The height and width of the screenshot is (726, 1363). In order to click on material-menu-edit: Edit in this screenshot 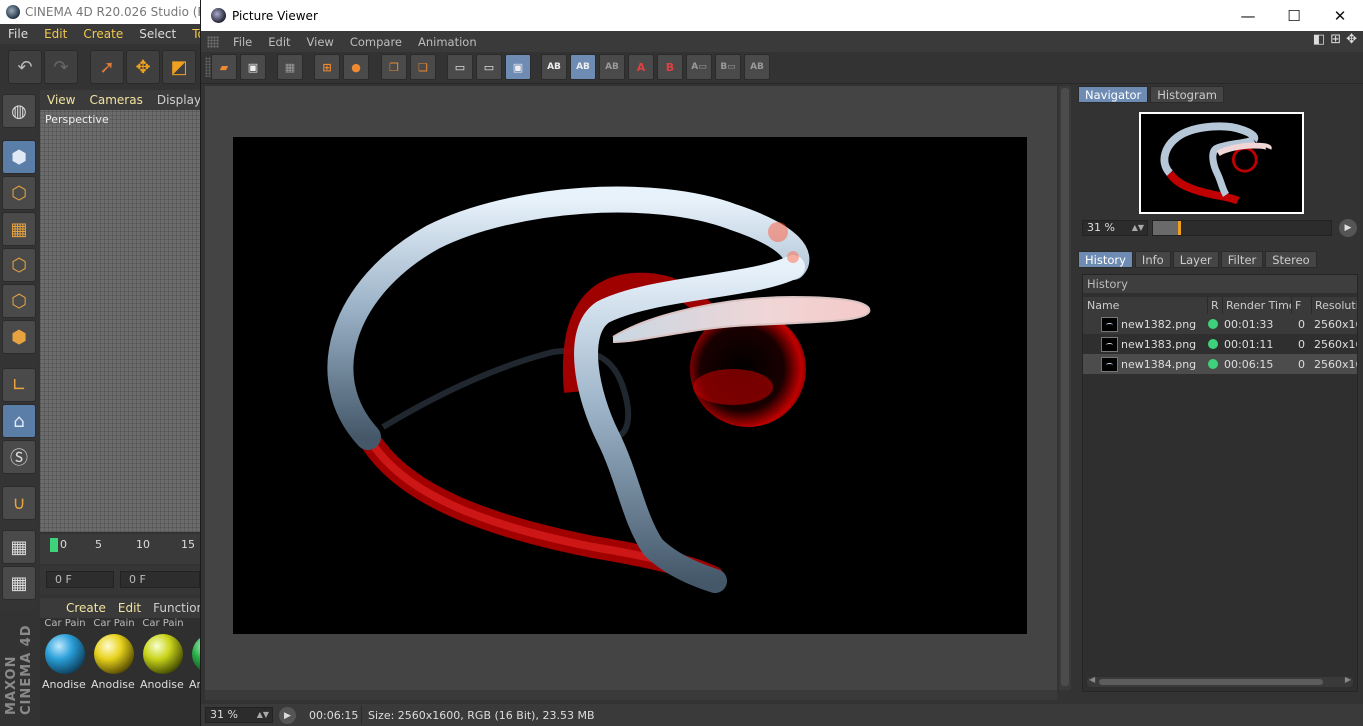, I will do `click(129, 608)`.